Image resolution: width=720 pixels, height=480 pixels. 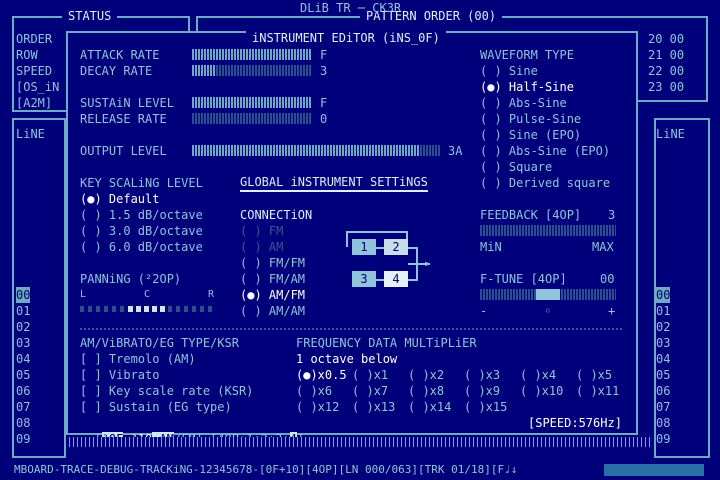 What do you see at coordinates (127, 103) in the screenshot?
I see `sustain-level-label: SUSTAiN LEVEL` at bounding box center [127, 103].